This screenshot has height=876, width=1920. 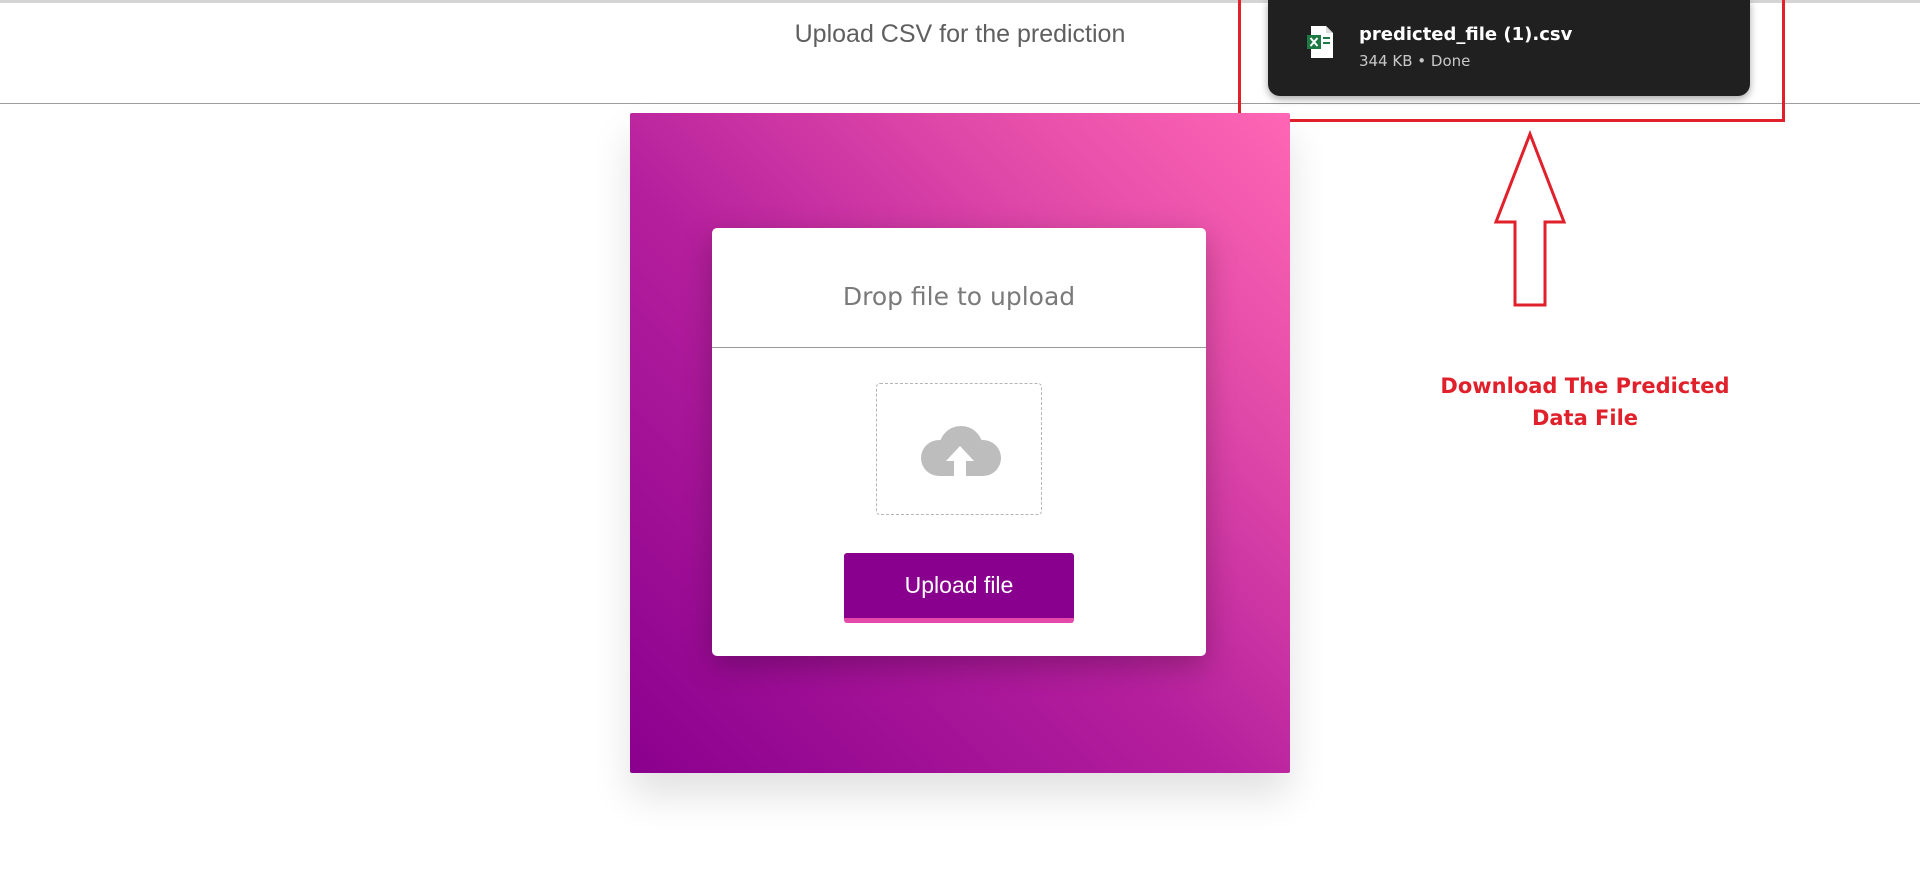 I want to click on file-dropzone, so click(x=959, y=449).